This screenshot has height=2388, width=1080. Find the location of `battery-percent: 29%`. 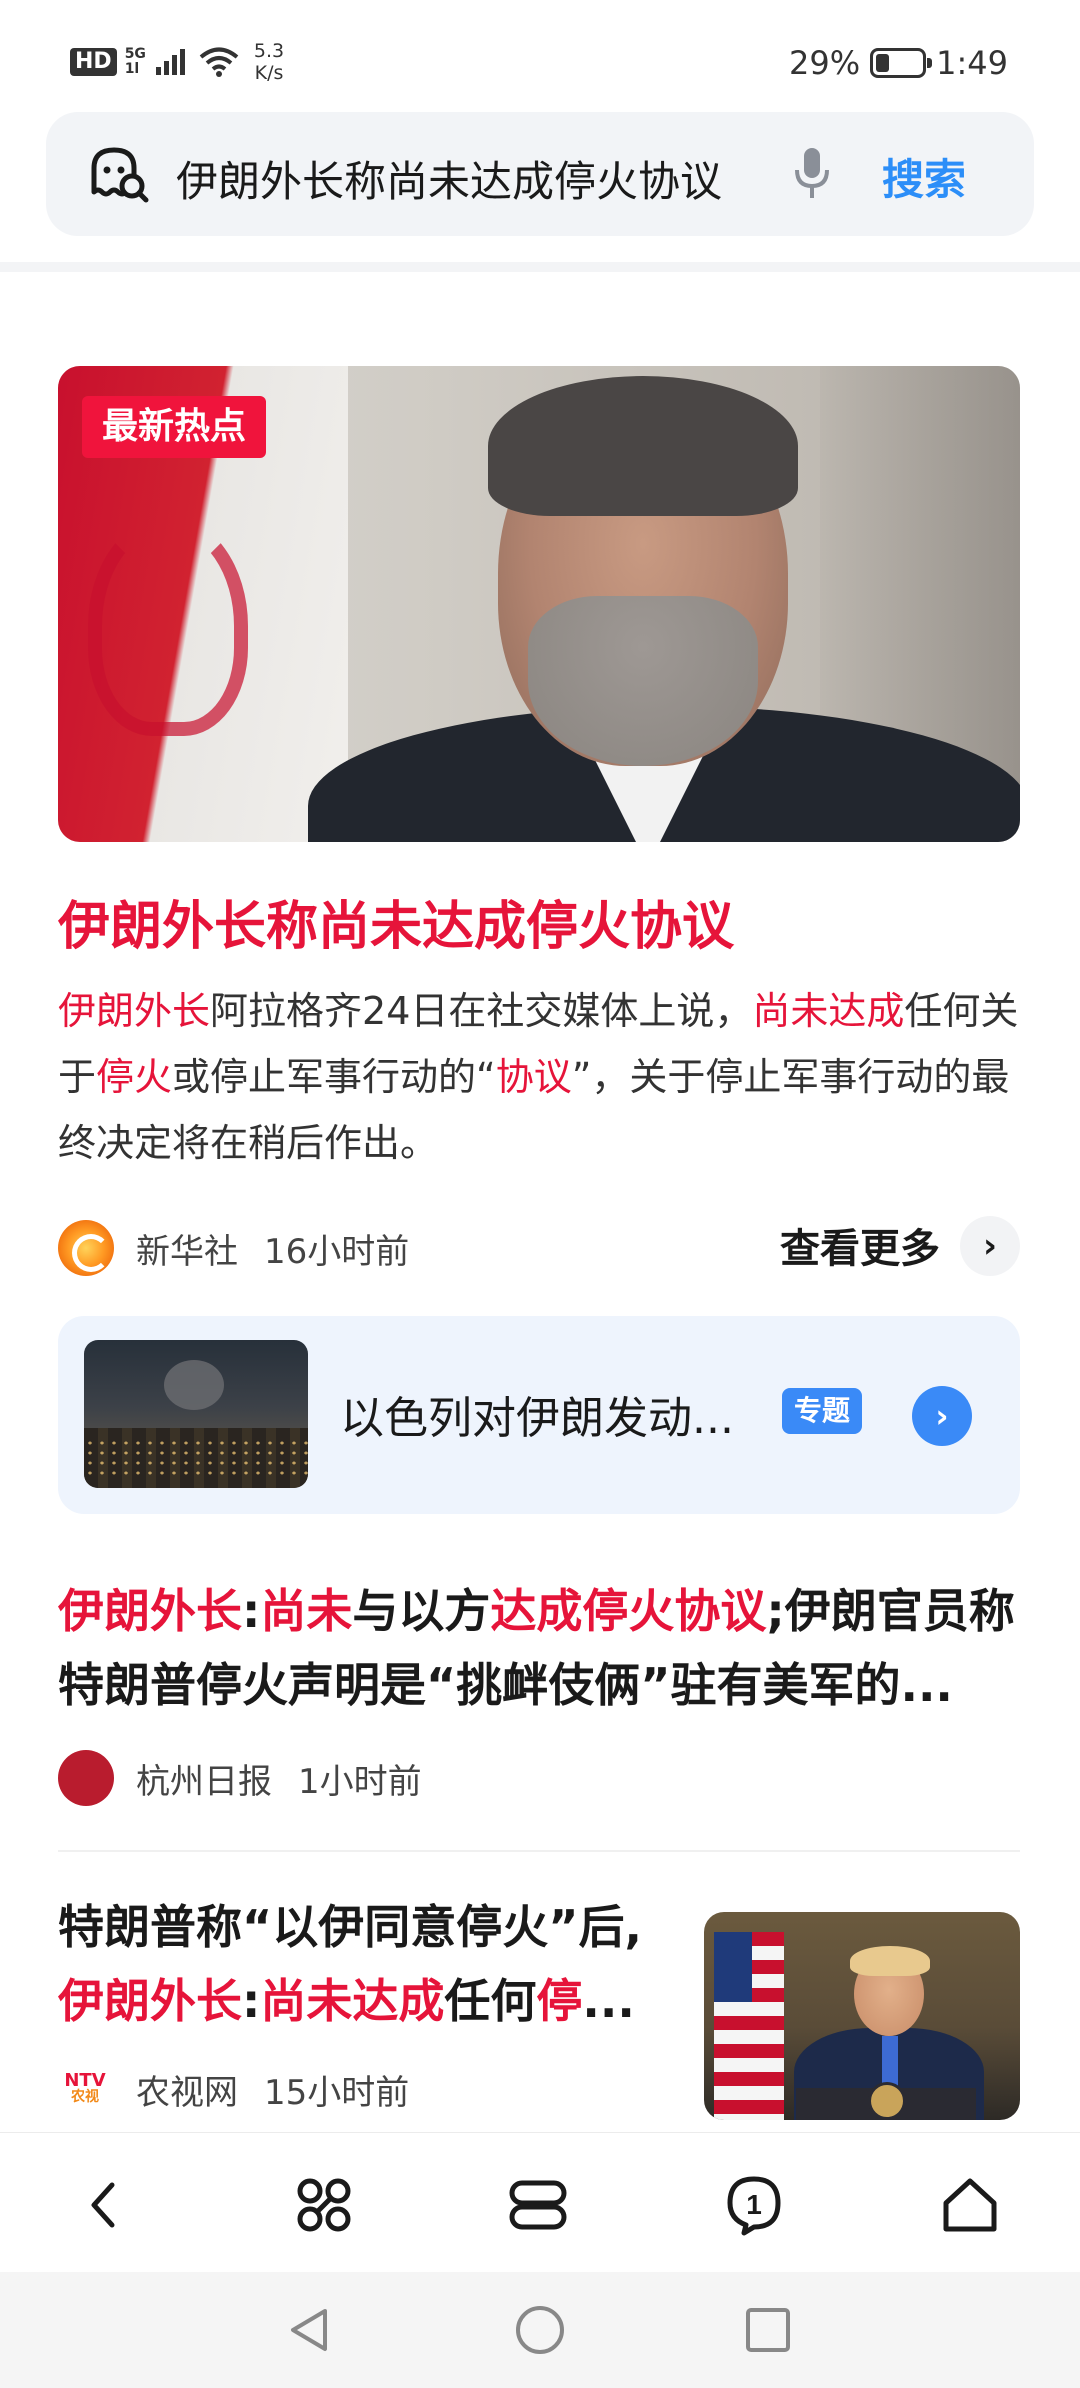

battery-percent: 29% is located at coordinates (825, 63).